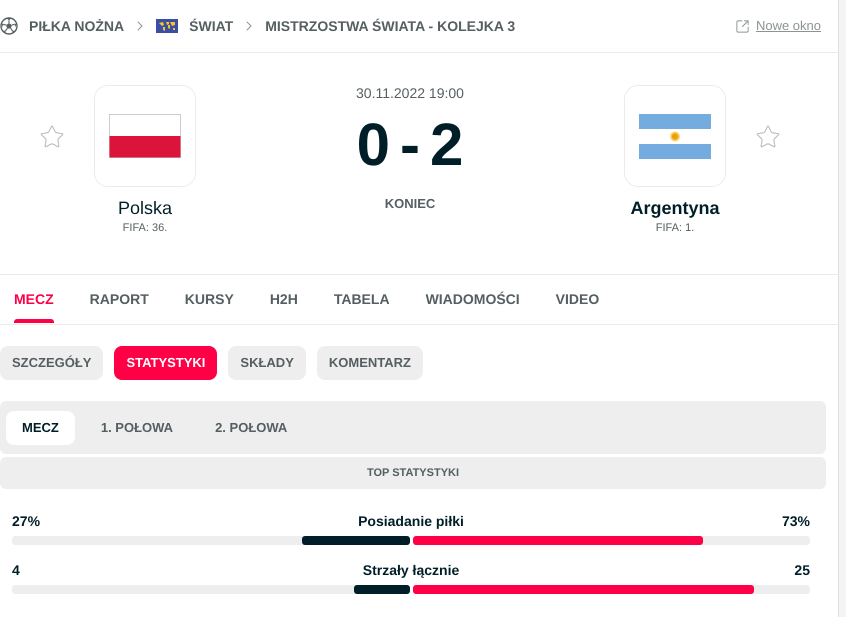 Image resolution: width=846 pixels, height=617 pixels. I want to click on argentina-flag-icon, so click(675, 136).